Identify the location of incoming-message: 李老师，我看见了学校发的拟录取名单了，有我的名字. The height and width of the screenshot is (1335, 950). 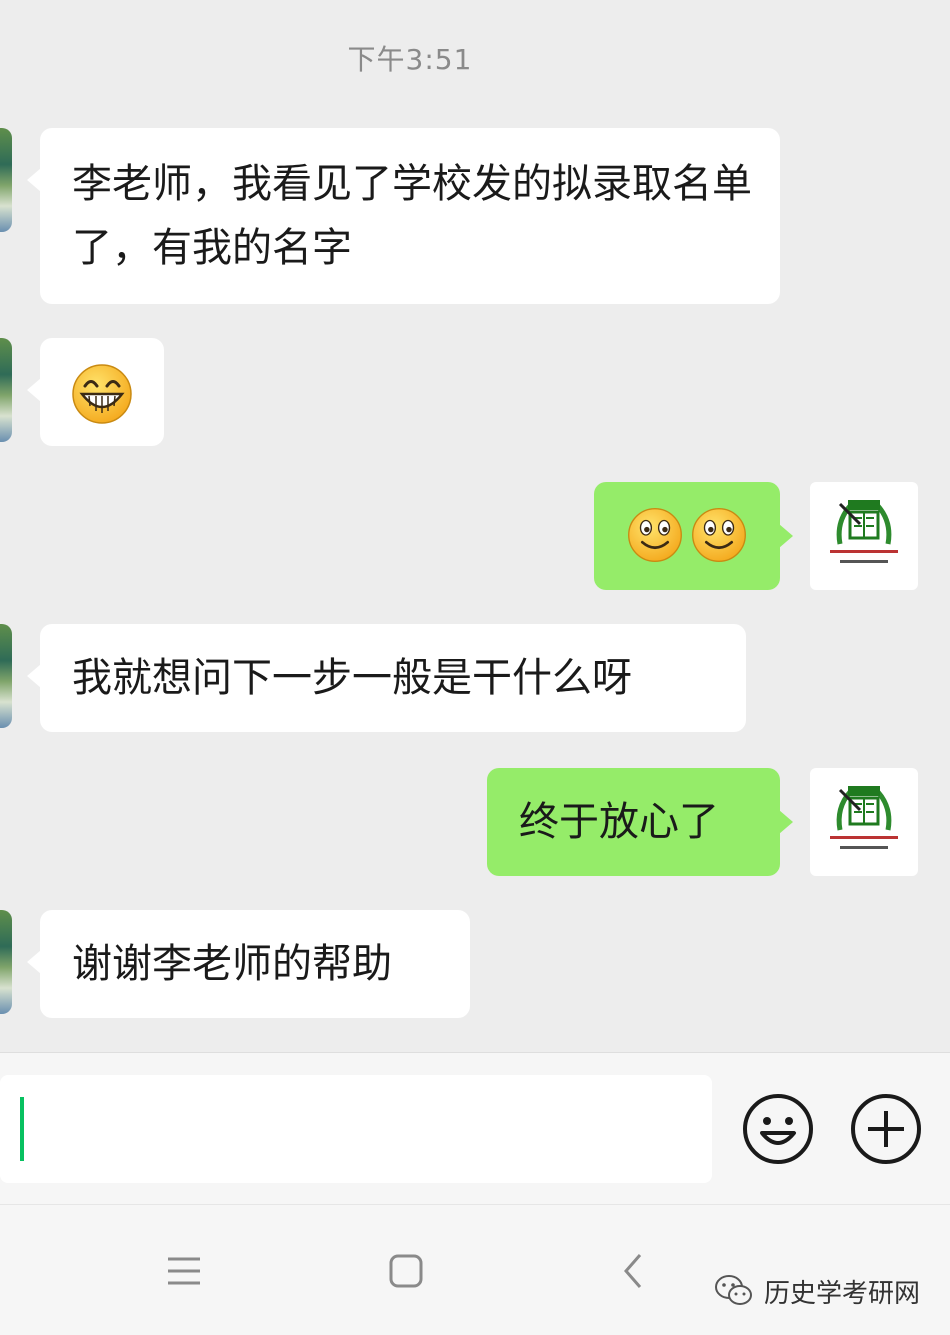
(403, 216).